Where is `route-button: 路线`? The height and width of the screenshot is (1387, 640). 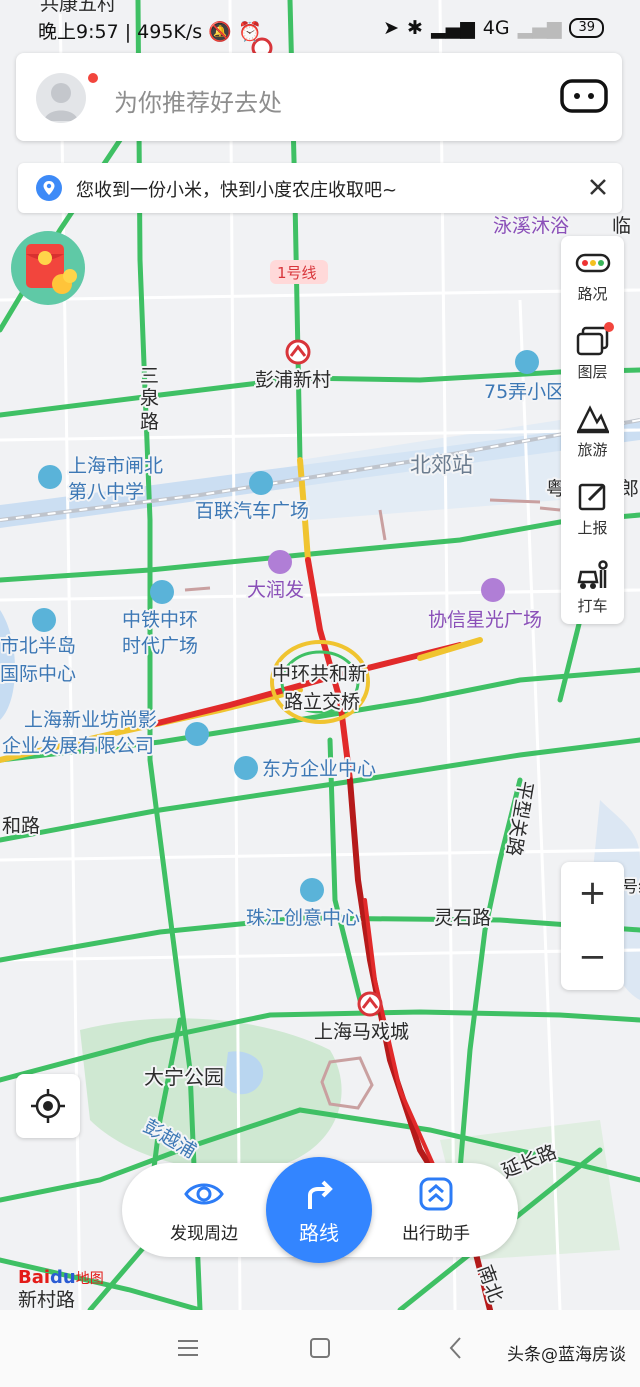 route-button: 路线 is located at coordinates (319, 1210).